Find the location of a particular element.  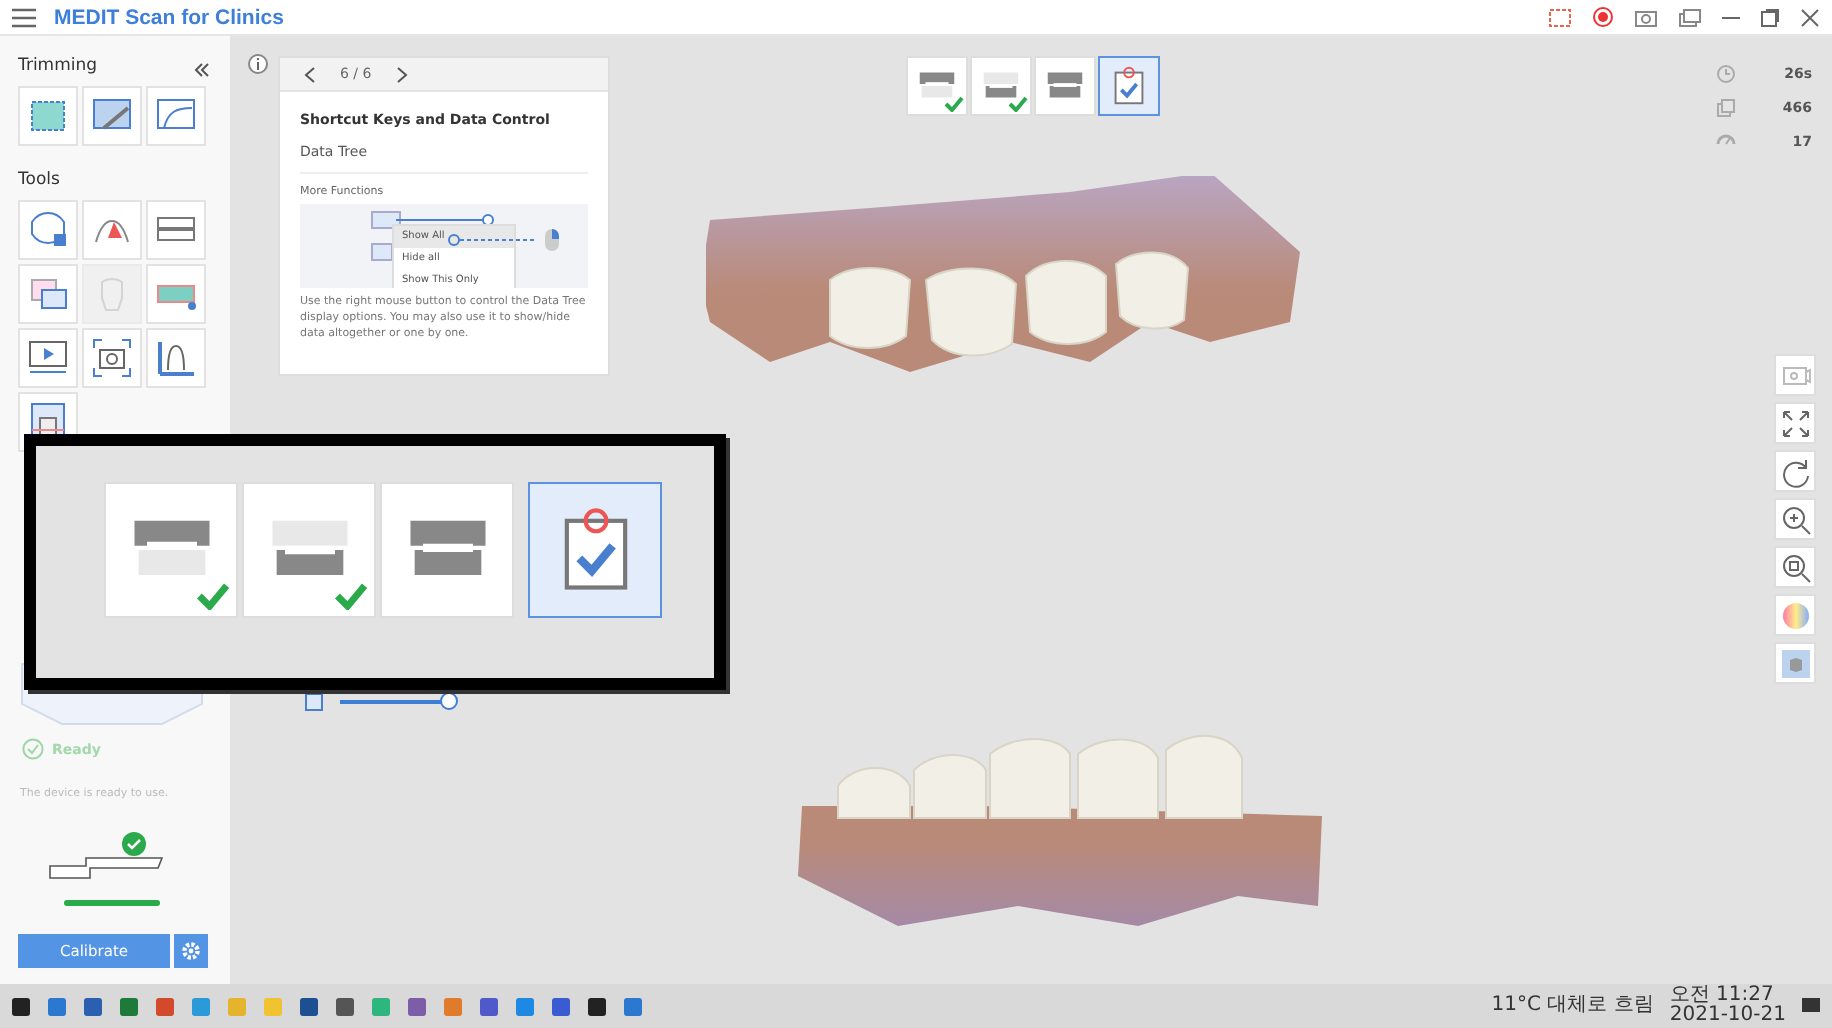

fit-icon is located at coordinates (1795, 423).